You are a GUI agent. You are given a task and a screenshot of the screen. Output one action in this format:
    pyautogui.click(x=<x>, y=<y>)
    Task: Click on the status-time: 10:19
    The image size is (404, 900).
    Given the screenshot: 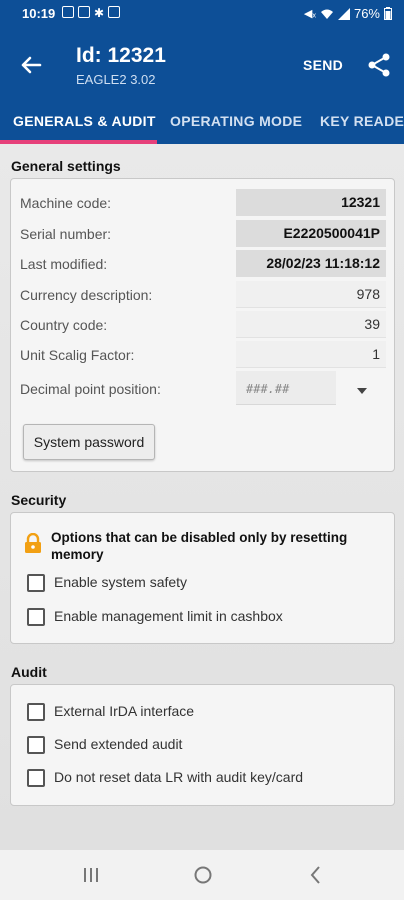 What is the action you would take?
    pyautogui.click(x=39, y=13)
    